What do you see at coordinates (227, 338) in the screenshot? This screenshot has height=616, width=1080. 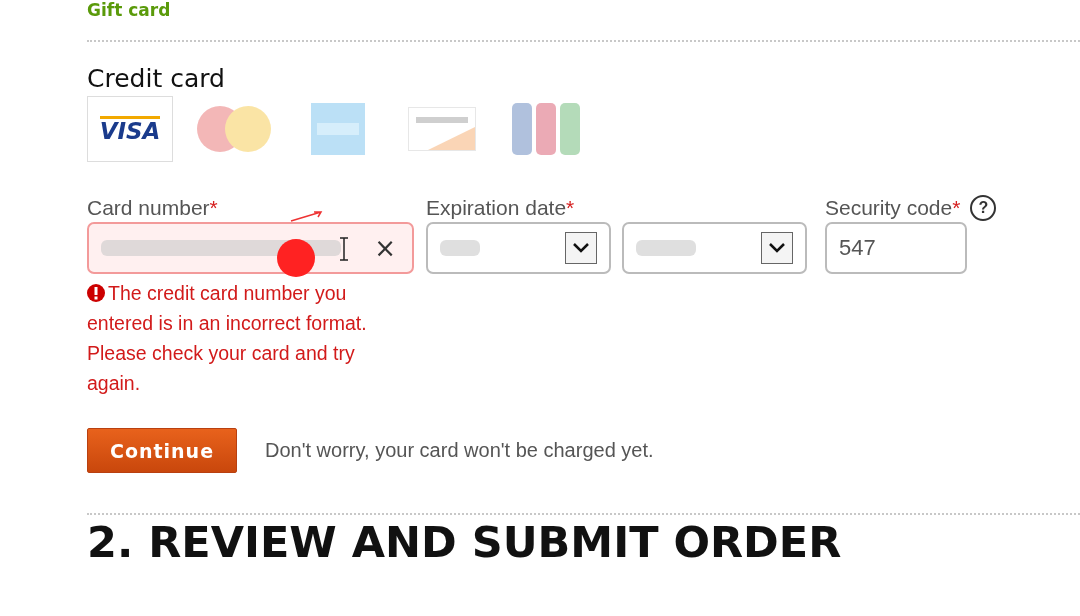 I see `error-message: The credit card number you entered is in an incorrect format. Please check your card and try again.` at bounding box center [227, 338].